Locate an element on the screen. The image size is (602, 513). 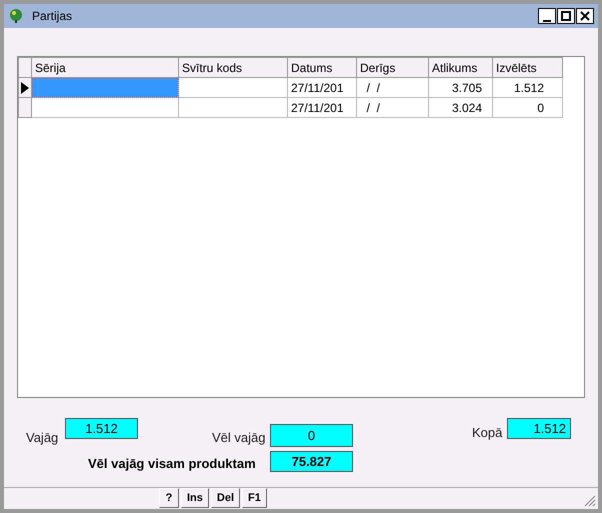
field-label: Kopā is located at coordinates (487, 433).